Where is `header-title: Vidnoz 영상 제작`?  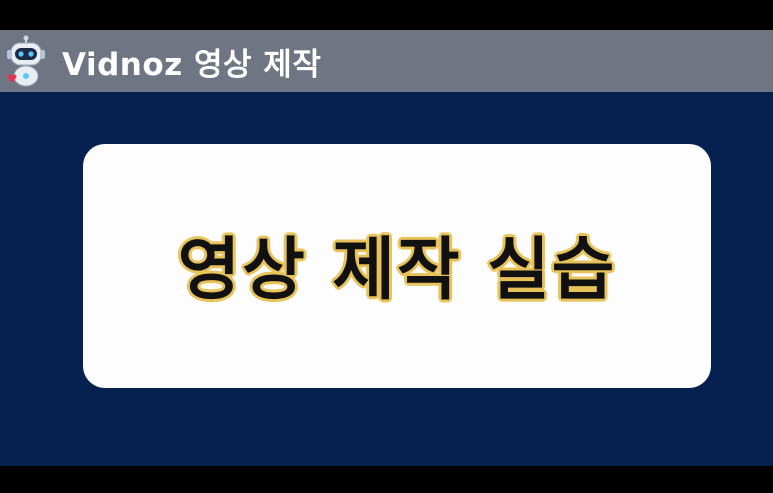 header-title: Vidnoz 영상 제작 is located at coordinates (192, 64).